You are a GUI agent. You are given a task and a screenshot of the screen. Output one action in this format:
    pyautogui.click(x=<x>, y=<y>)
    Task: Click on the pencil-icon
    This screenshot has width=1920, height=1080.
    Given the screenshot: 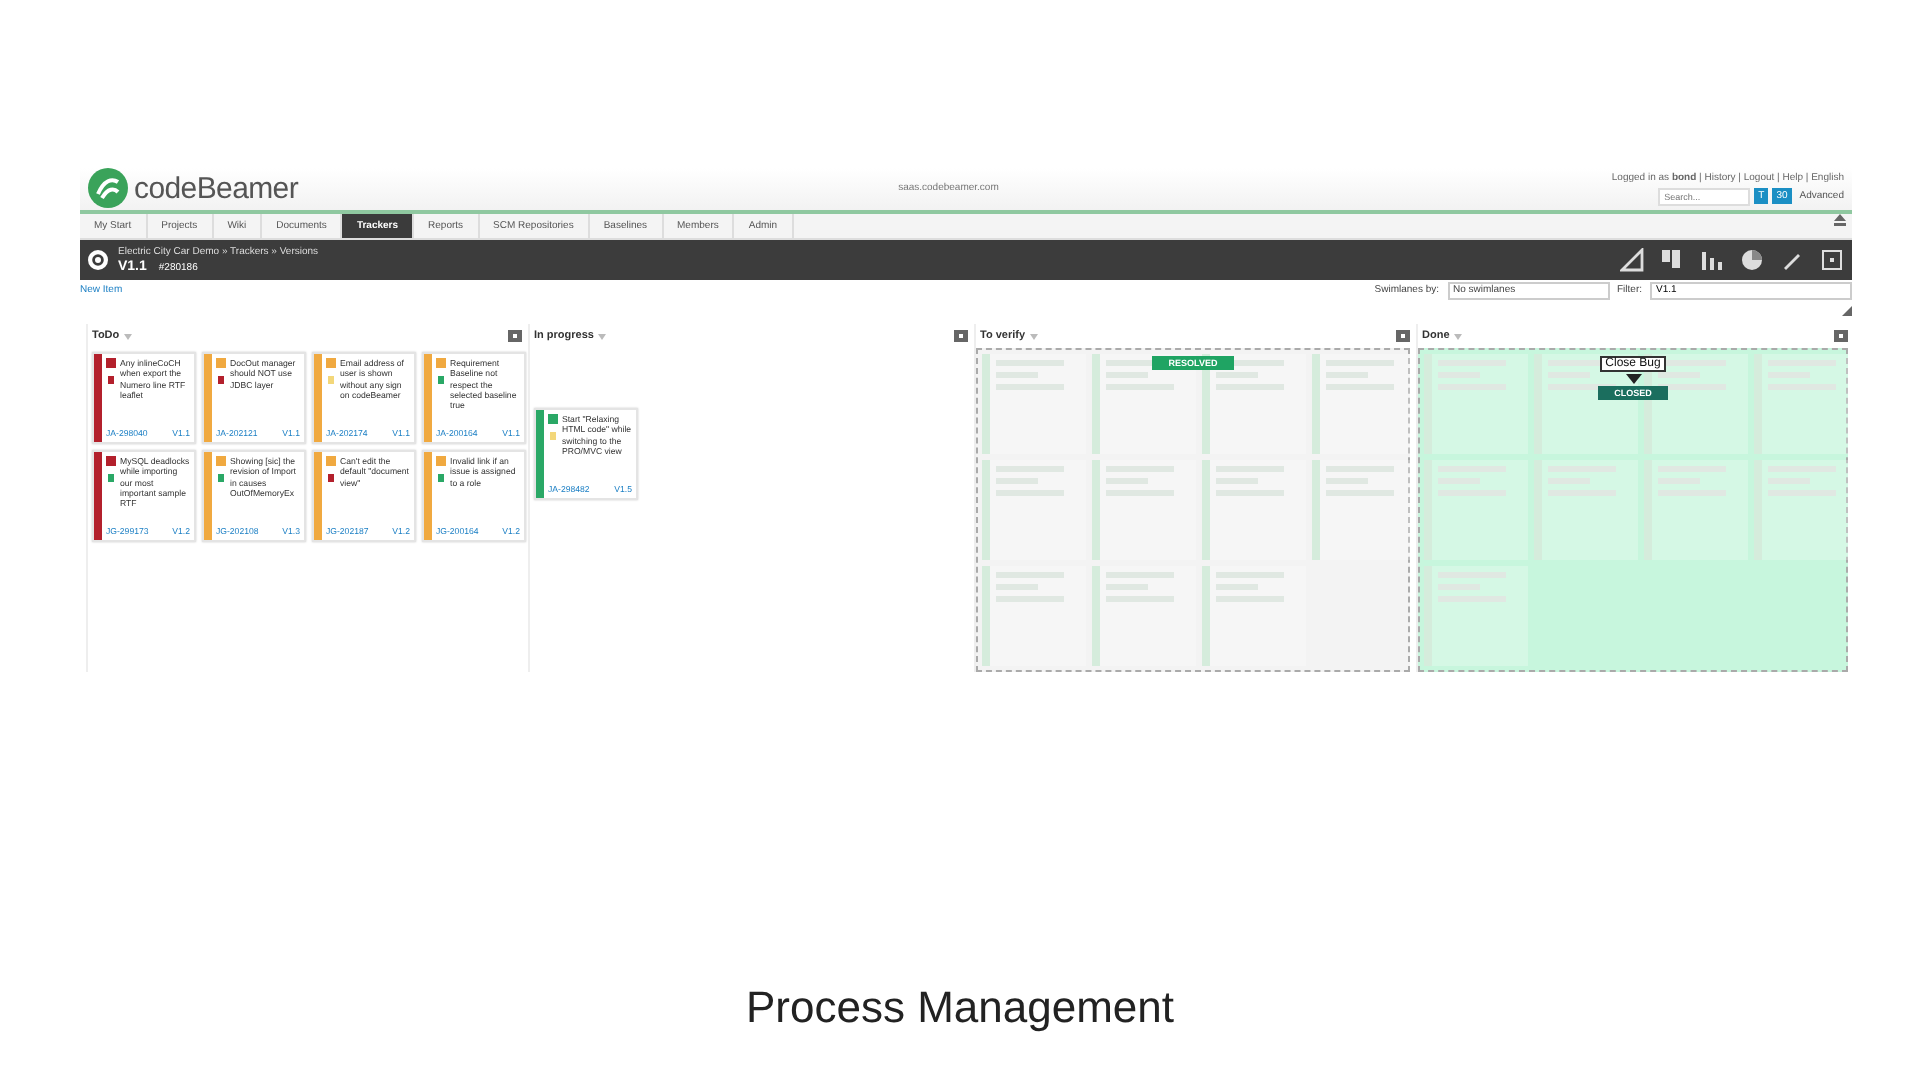 What is the action you would take?
    pyautogui.click(x=1792, y=260)
    